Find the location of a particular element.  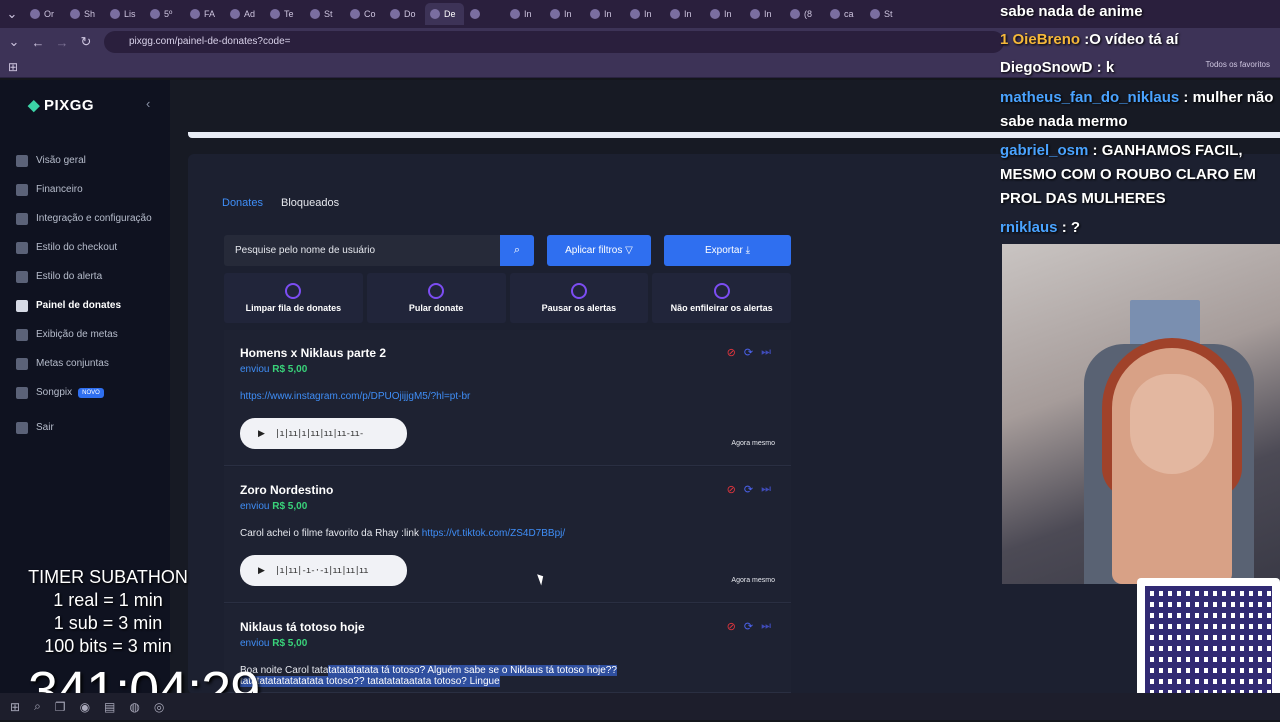

webcam-feed is located at coordinates (1141, 414).